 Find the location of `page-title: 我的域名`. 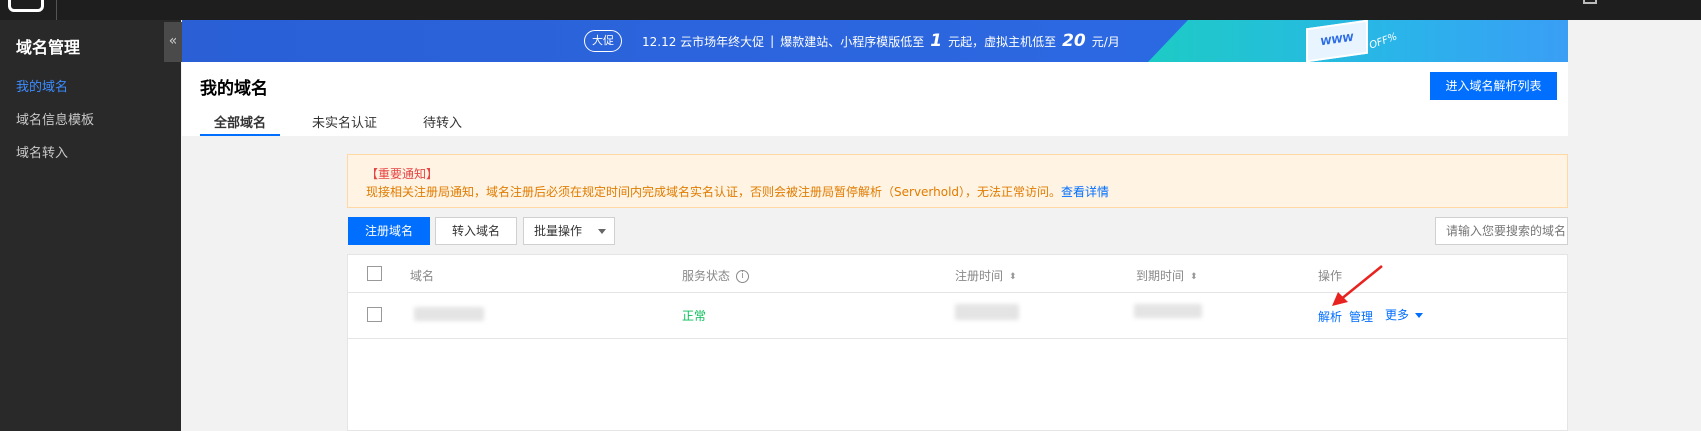

page-title: 我的域名 is located at coordinates (234, 89).